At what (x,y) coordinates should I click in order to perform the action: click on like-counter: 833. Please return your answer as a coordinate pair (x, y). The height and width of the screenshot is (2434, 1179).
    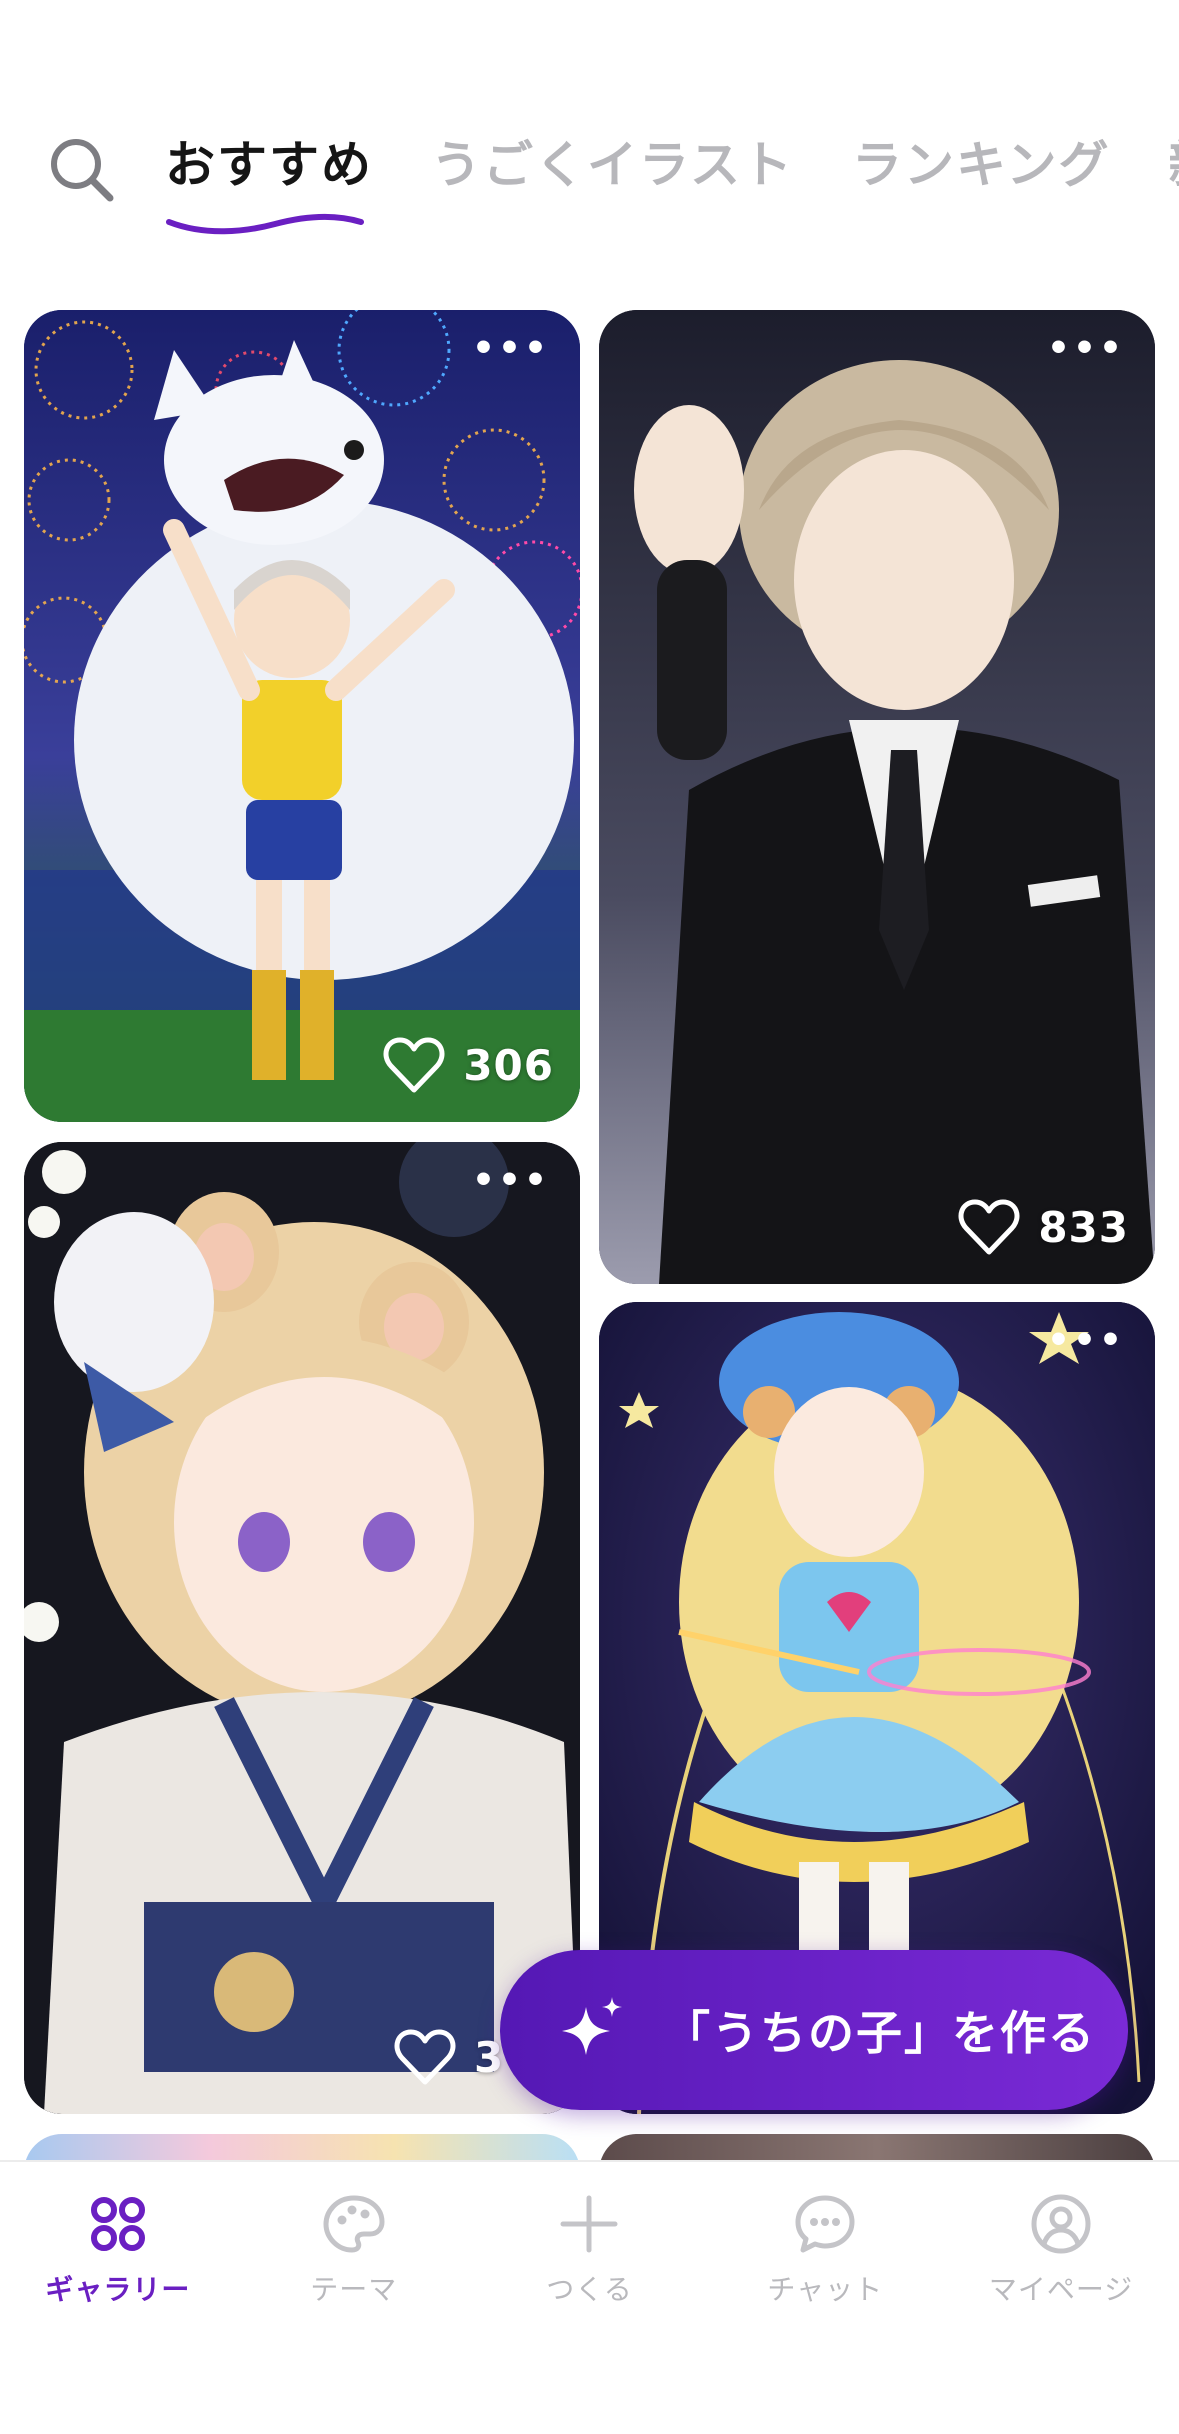
    Looking at the image, I should click on (1043, 1227).